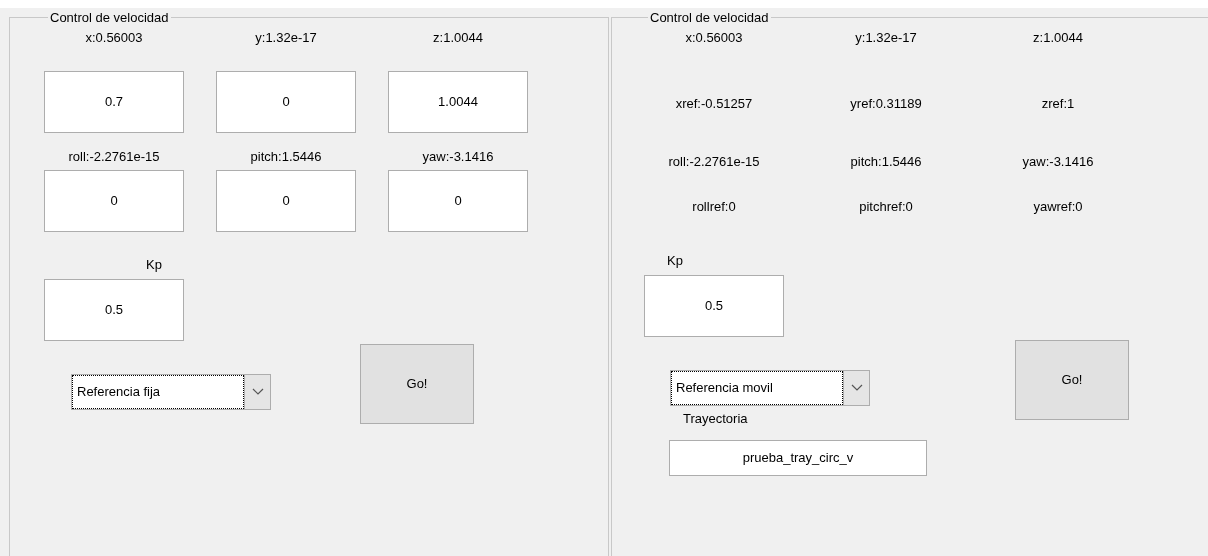 The image size is (1208, 556). I want to click on readout-label: yaw:-3.1416, so click(1058, 161).